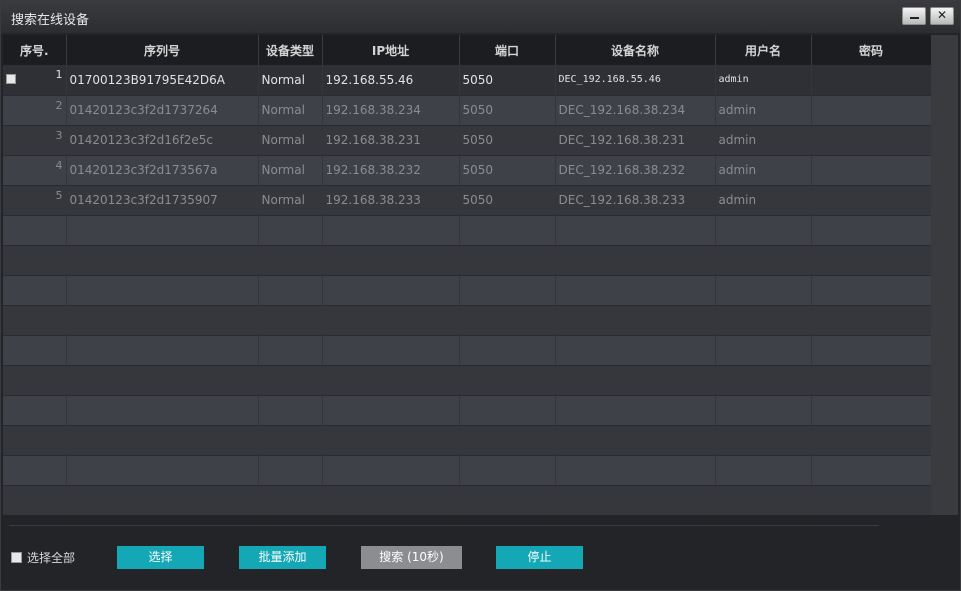 The height and width of the screenshot is (591, 961). I want to click on device-name-cell: DEC_192.168.38.233, so click(635, 200).